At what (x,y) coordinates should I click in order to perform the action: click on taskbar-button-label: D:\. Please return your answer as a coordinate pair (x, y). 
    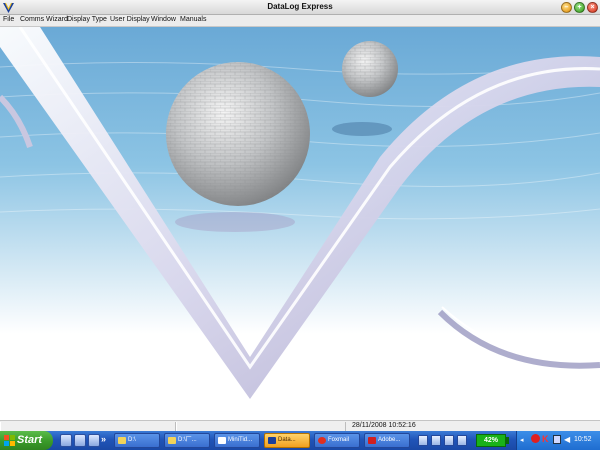
    Looking at the image, I should click on (132, 440).